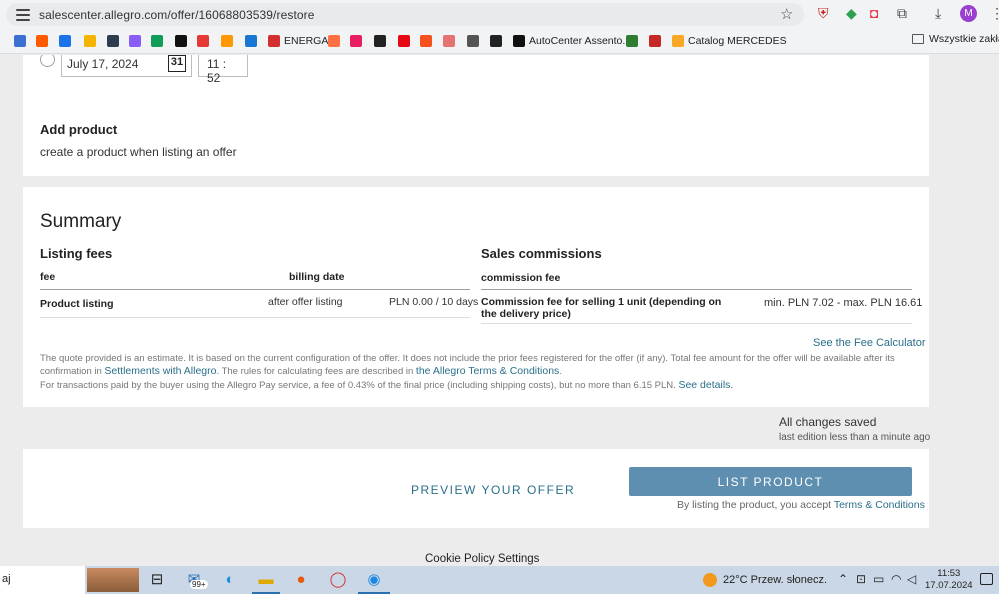 This screenshot has height=594, width=999. Describe the element at coordinates (374, 580) in the screenshot. I see `chrome-icon: ◉` at that location.